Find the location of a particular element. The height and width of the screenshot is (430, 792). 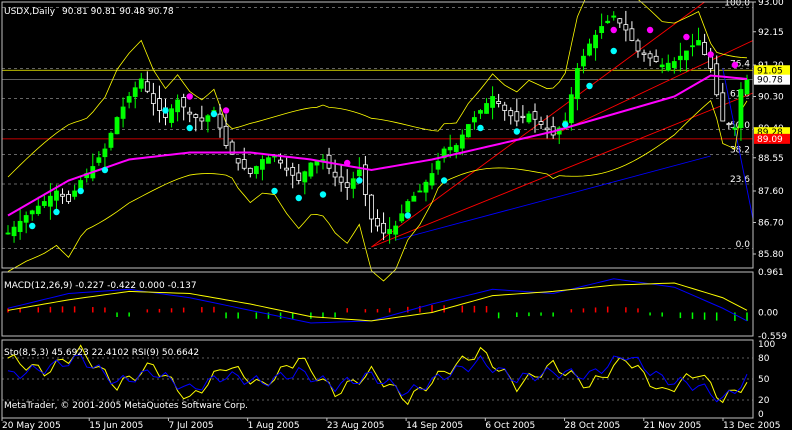

macd-tick-label: 0.00 is located at coordinates (768, 313).